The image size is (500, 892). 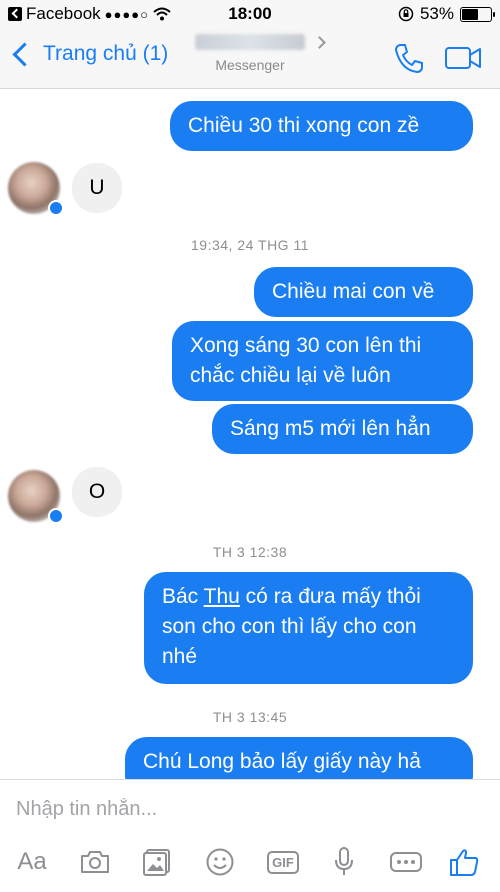 I want to click on more-dots-icon, so click(x=406, y=862).